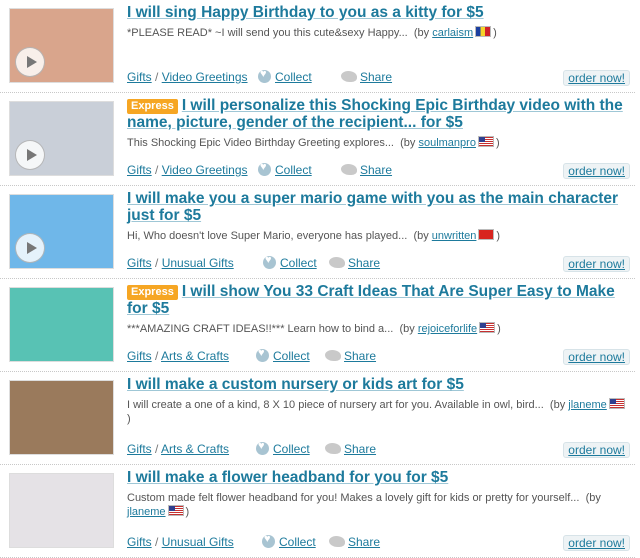 The width and height of the screenshot is (640, 558). I want to click on seller-link: unwritten, so click(454, 236).